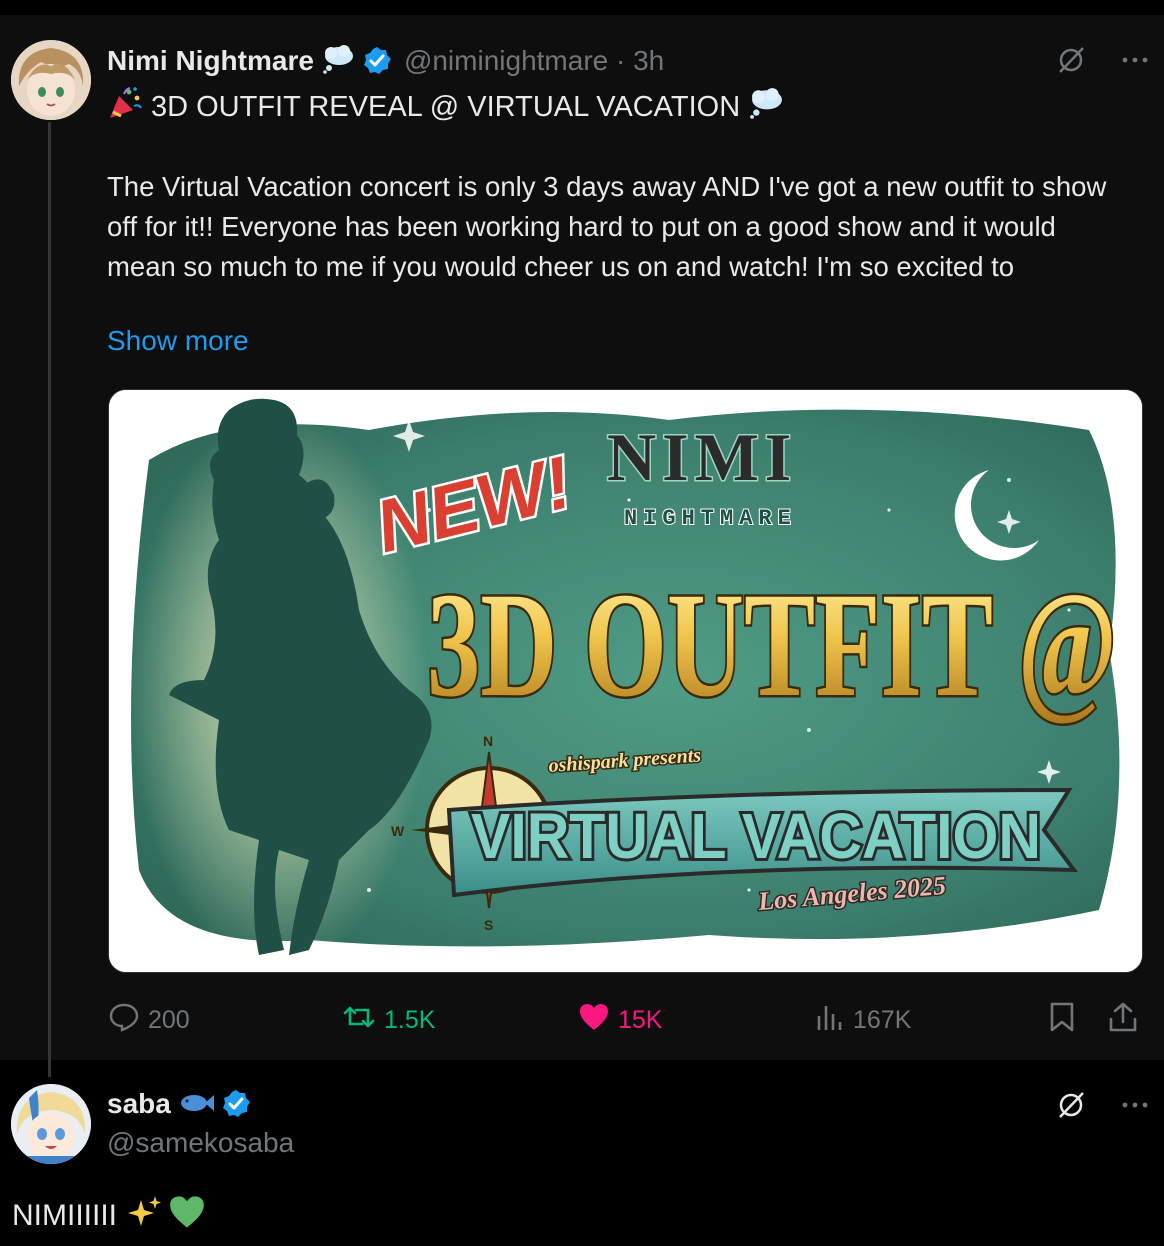 The width and height of the screenshot is (1164, 1246). Describe the element at coordinates (187, 1216) in the screenshot. I see `green-heart-icon` at that location.